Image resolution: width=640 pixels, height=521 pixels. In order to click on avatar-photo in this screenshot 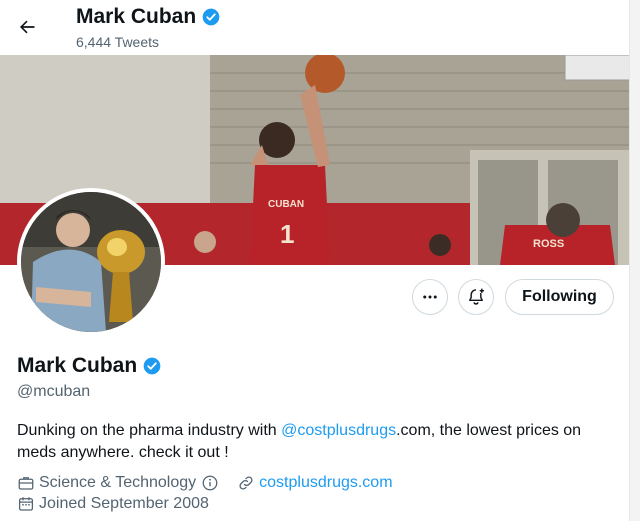, I will do `click(91, 262)`.